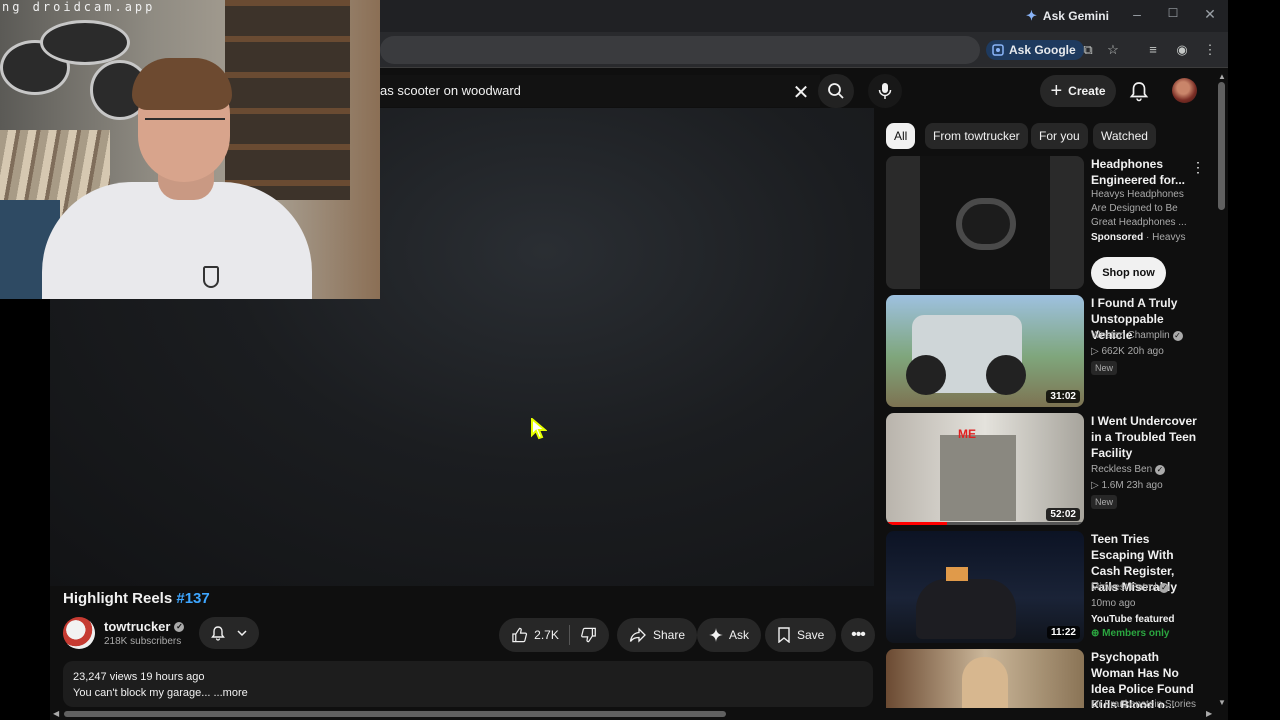 The height and width of the screenshot is (720, 1280). What do you see at coordinates (1130, 633) in the screenshot?
I see `members-only-badge: ⊕ Members only` at bounding box center [1130, 633].